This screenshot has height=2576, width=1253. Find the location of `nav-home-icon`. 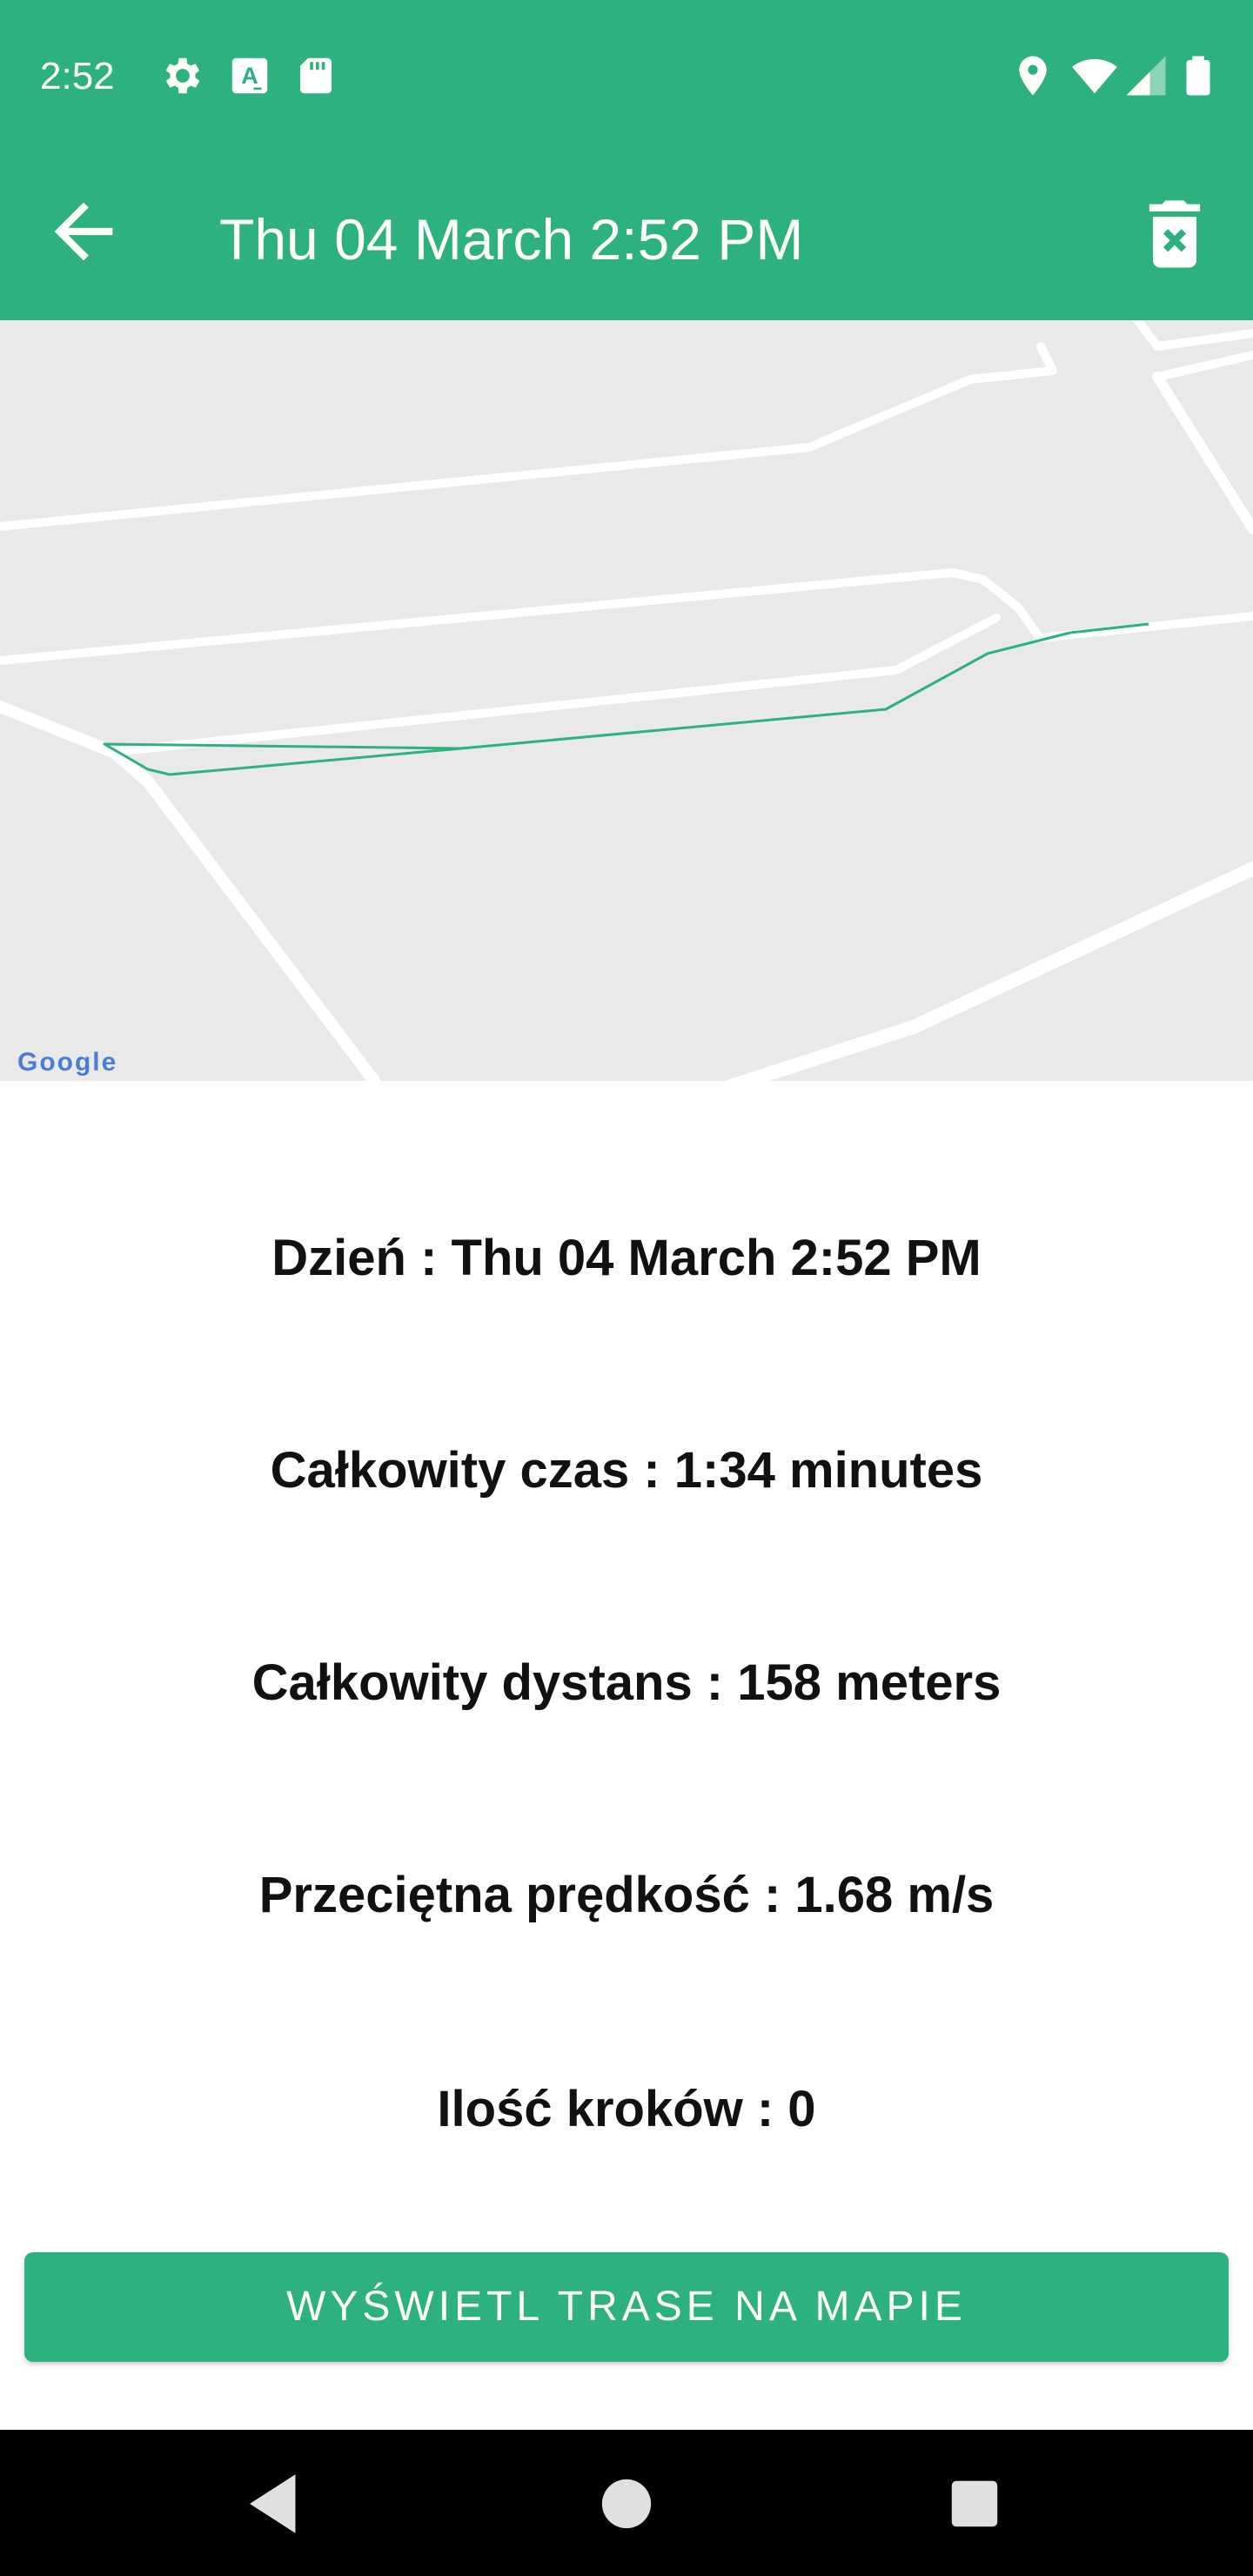

nav-home-icon is located at coordinates (626, 2504).